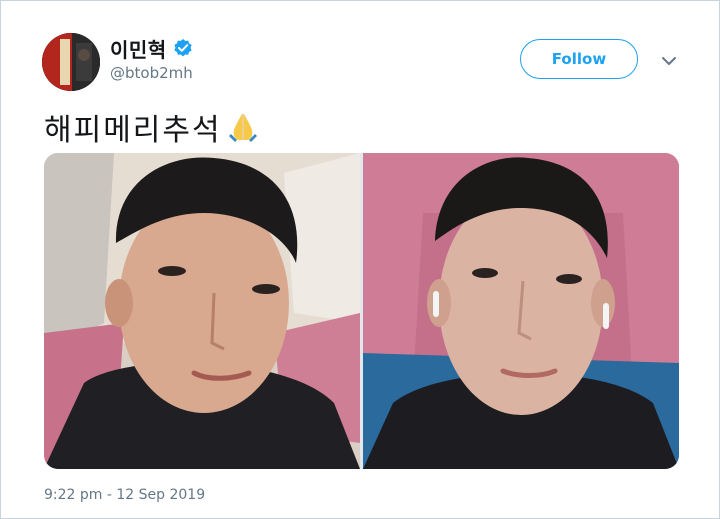  What do you see at coordinates (133, 130) in the screenshot?
I see `tweet-text-content: 해피메리추석` at bounding box center [133, 130].